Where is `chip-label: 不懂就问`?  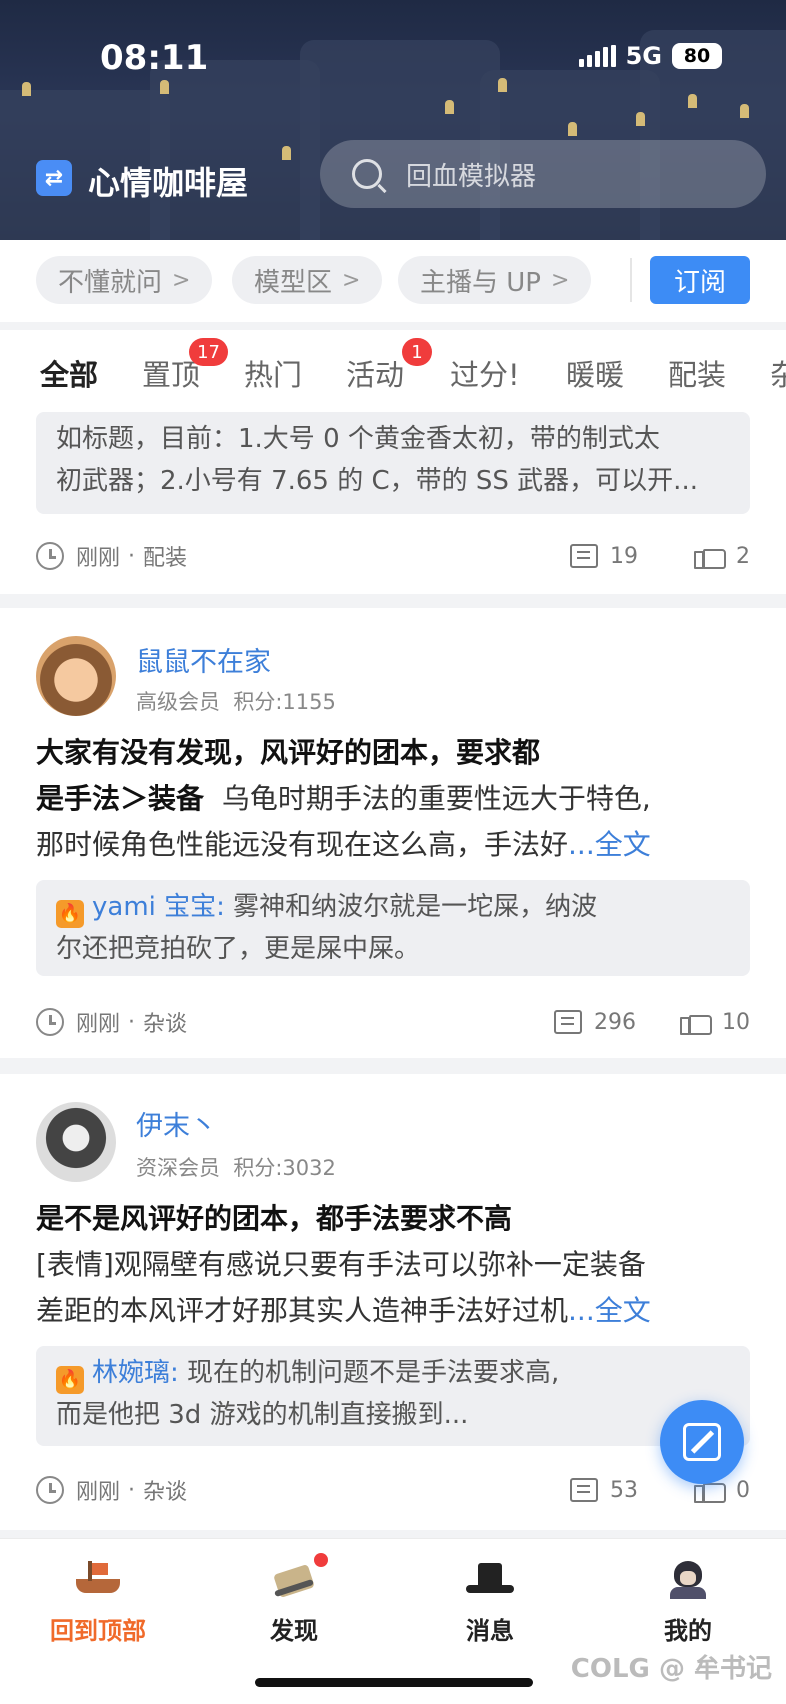 chip-label: 不懂就问 is located at coordinates (110, 282).